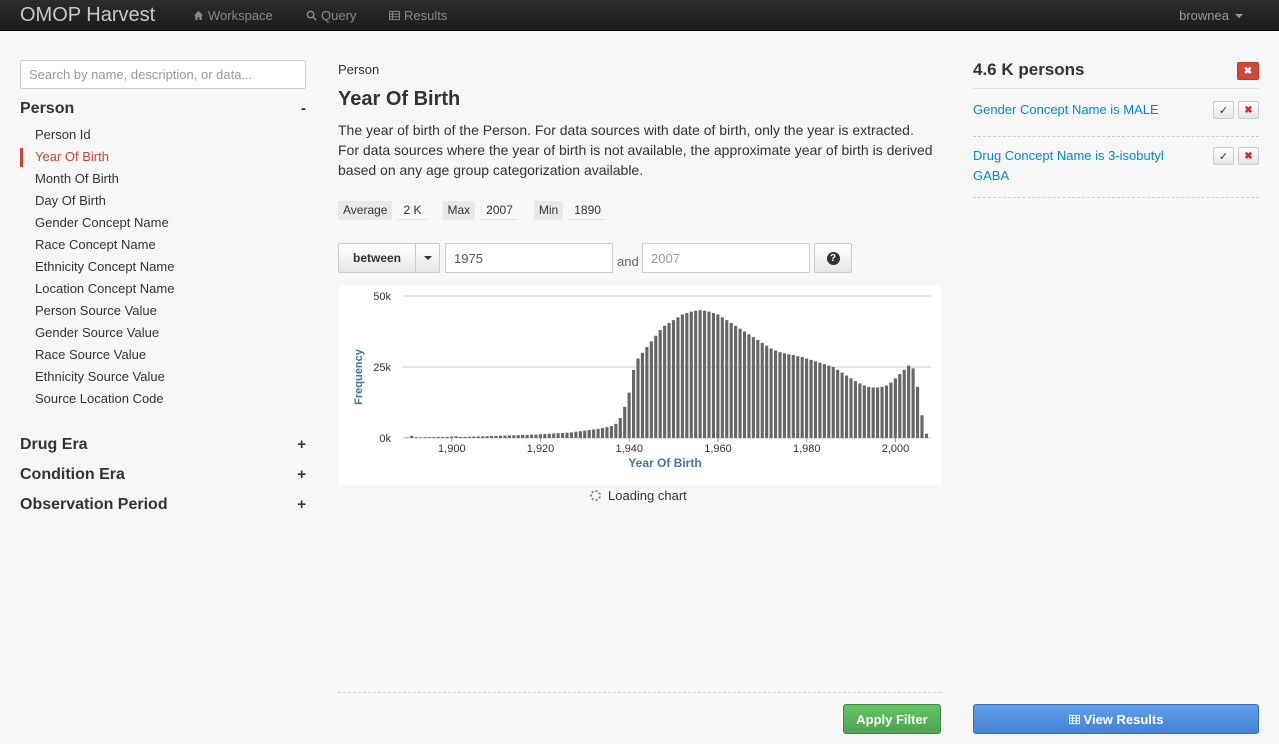 The image size is (1279, 744). Describe the element at coordinates (163, 245) in the screenshot. I see `field-race-concept-name: Race Concept Name` at that location.